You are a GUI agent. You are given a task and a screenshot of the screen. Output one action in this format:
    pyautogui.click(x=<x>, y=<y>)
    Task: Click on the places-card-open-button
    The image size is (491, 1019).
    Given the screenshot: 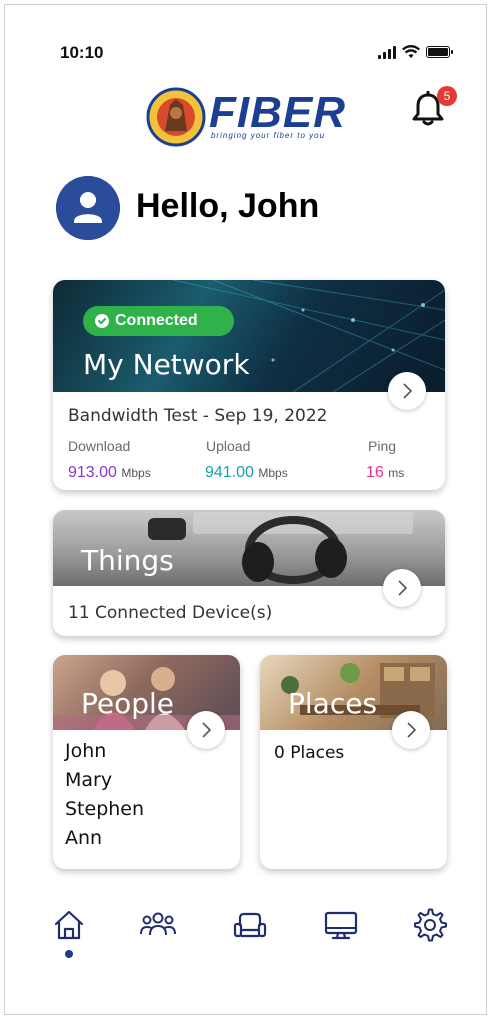 What is the action you would take?
    pyautogui.click(x=411, y=730)
    